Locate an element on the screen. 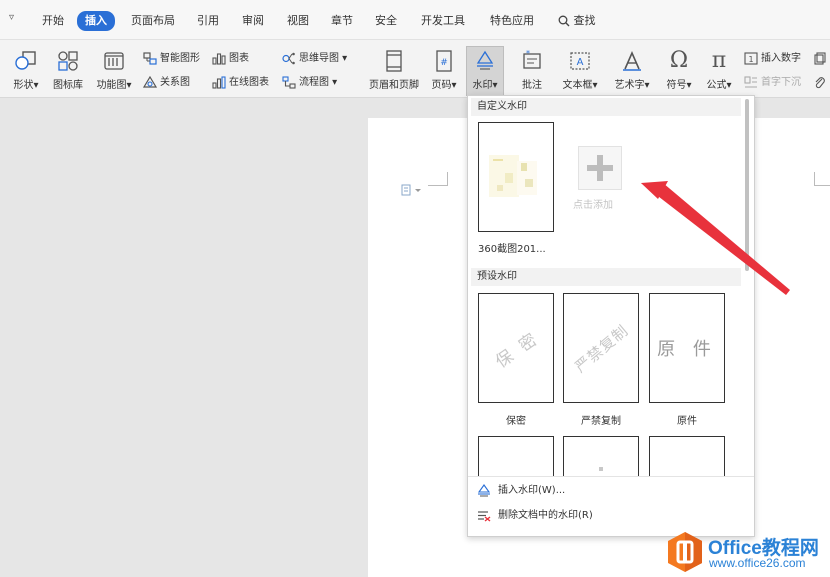 This screenshot has height=577, width=830. logo-site-url: www.office26.com is located at coordinates (757, 563).